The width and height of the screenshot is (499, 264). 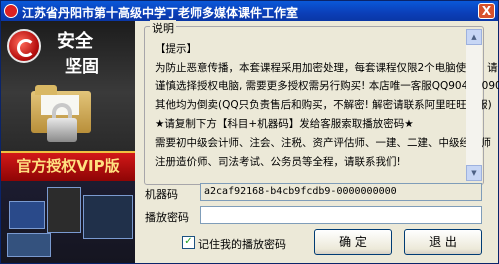 I want to click on password-field, so click(x=341, y=215).